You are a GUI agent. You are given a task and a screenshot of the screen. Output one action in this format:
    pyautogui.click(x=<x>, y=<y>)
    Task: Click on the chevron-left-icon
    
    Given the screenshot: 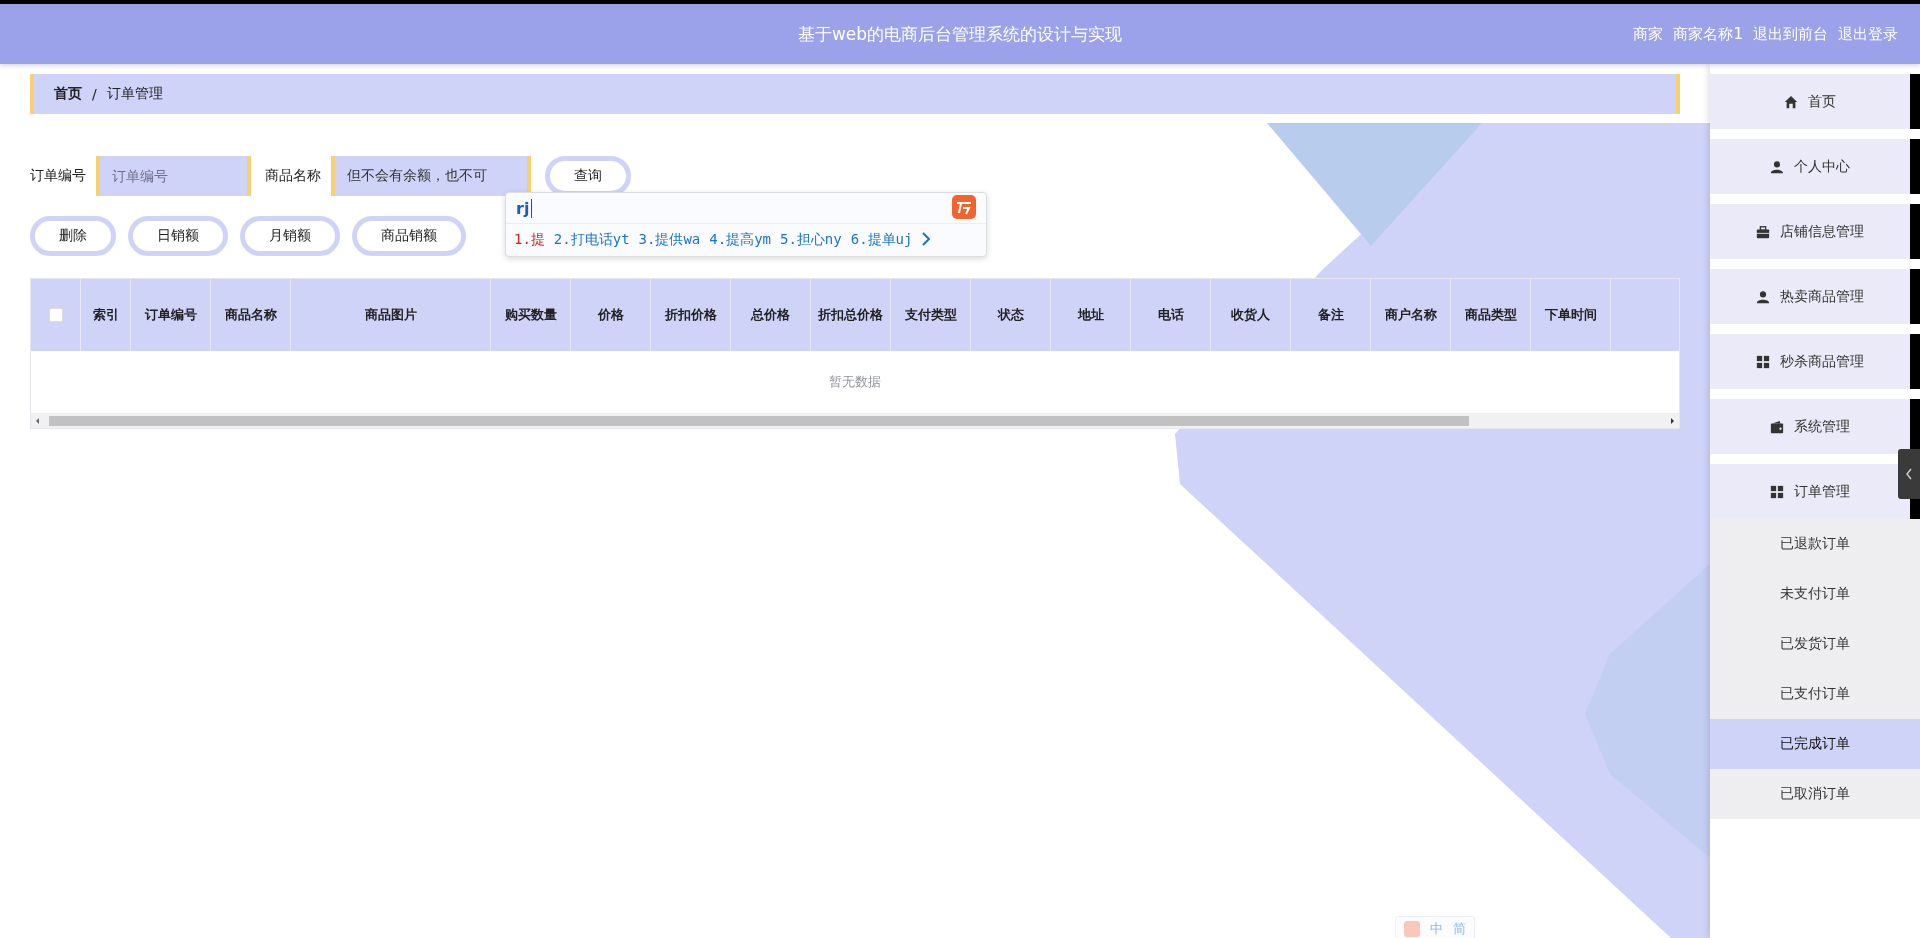 What is the action you would take?
    pyautogui.click(x=1909, y=474)
    